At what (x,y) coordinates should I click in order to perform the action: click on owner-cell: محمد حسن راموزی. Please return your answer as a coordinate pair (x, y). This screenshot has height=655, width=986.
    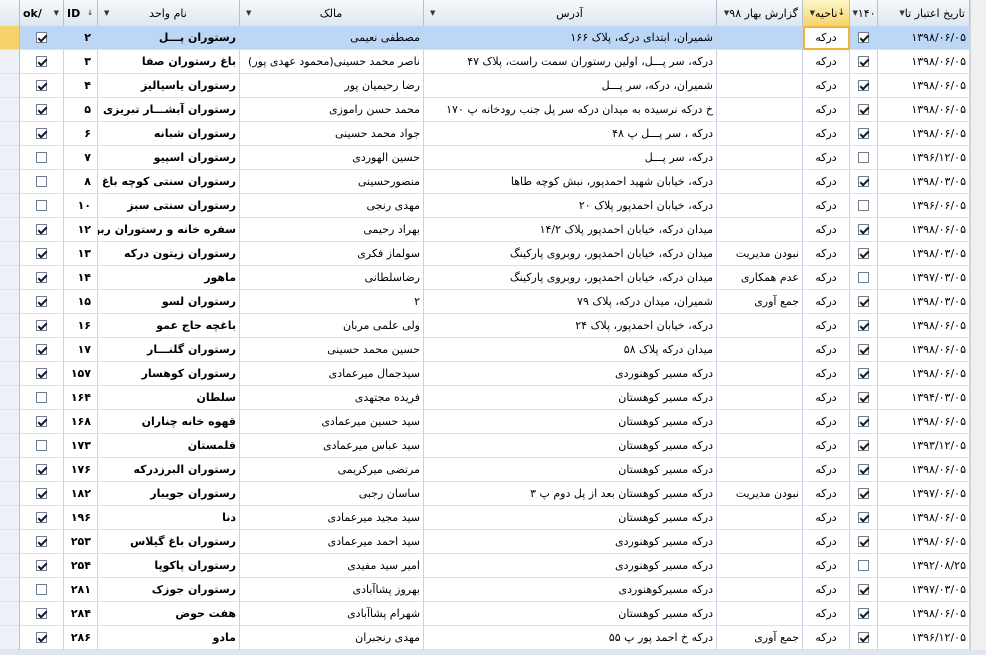
    Looking at the image, I should click on (332, 110).